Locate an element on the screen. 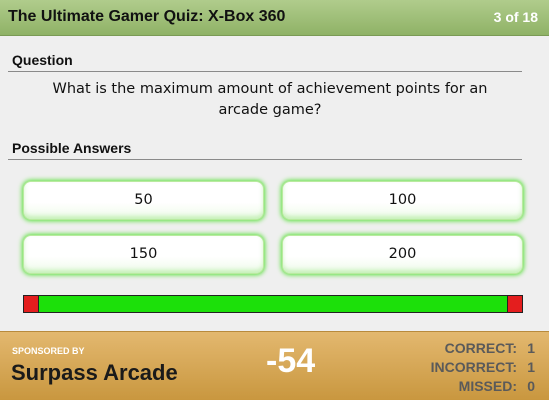  answer-button-3: 150 is located at coordinates (143, 254).